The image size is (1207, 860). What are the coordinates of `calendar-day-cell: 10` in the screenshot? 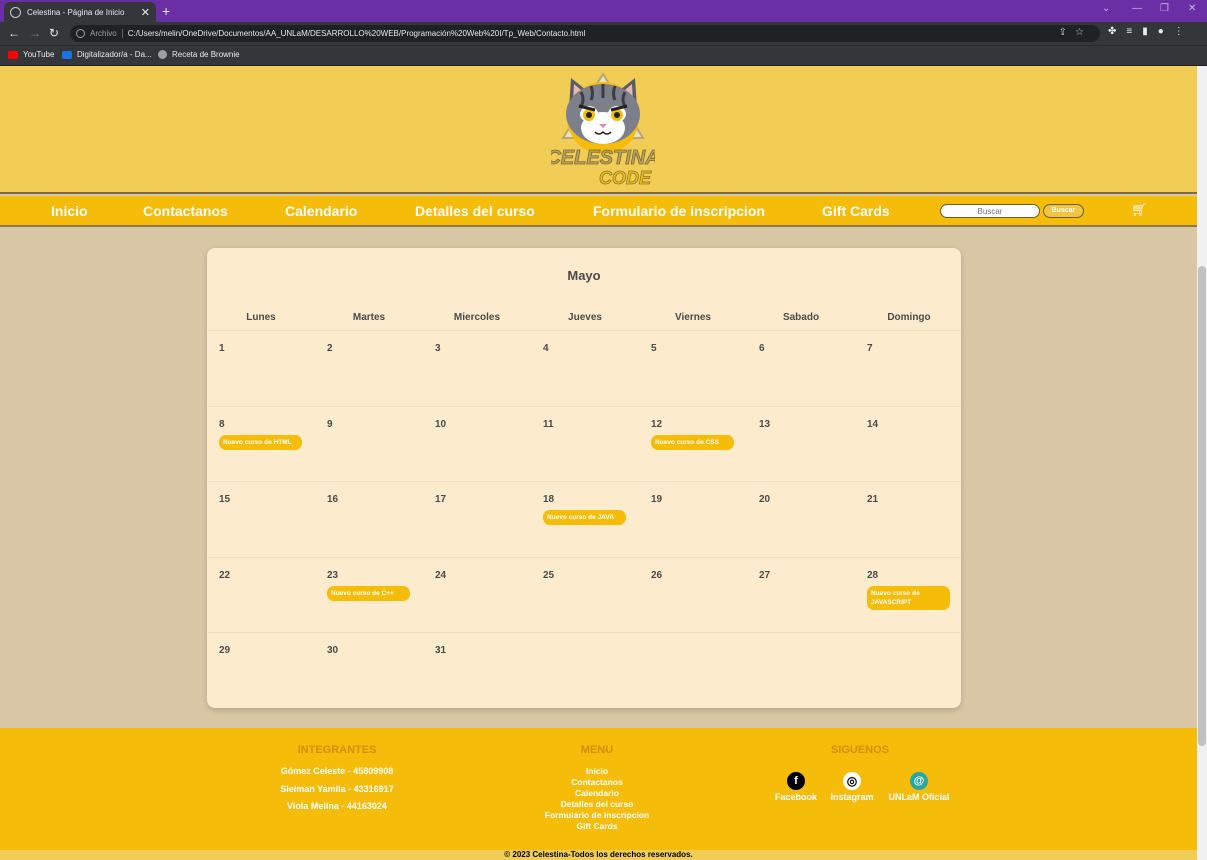 It's located at (477, 445).